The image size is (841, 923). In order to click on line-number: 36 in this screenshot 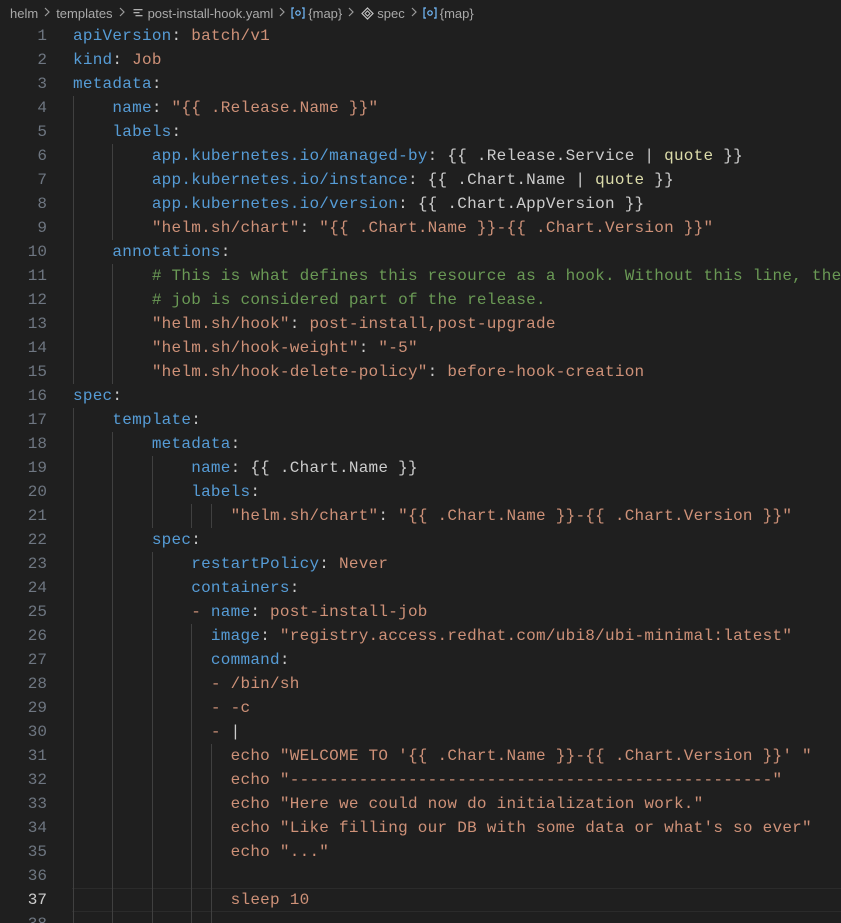, I will do `click(37, 876)`.